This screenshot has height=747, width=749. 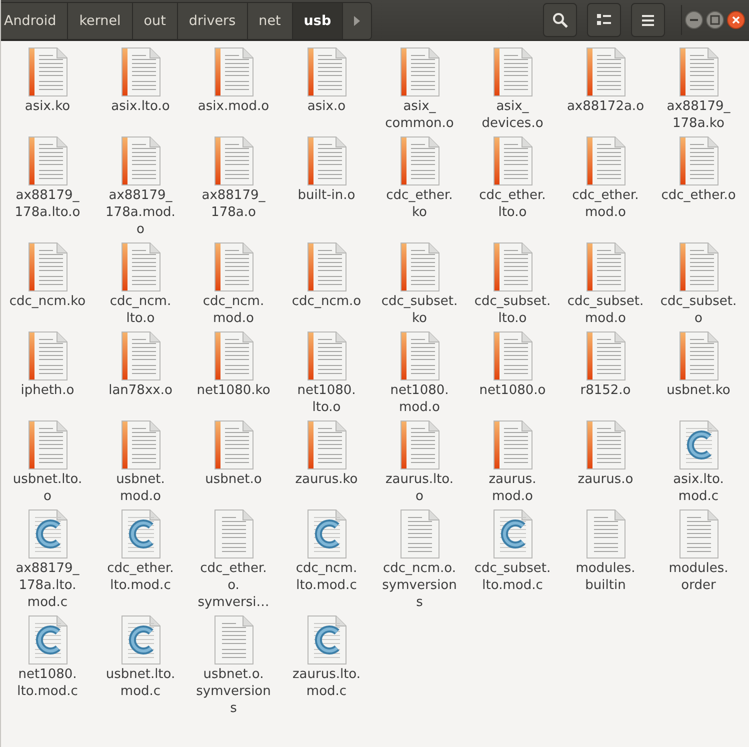 I want to click on file-name: cdc_ncm. lto.mod.c, so click(x=327, y=577).